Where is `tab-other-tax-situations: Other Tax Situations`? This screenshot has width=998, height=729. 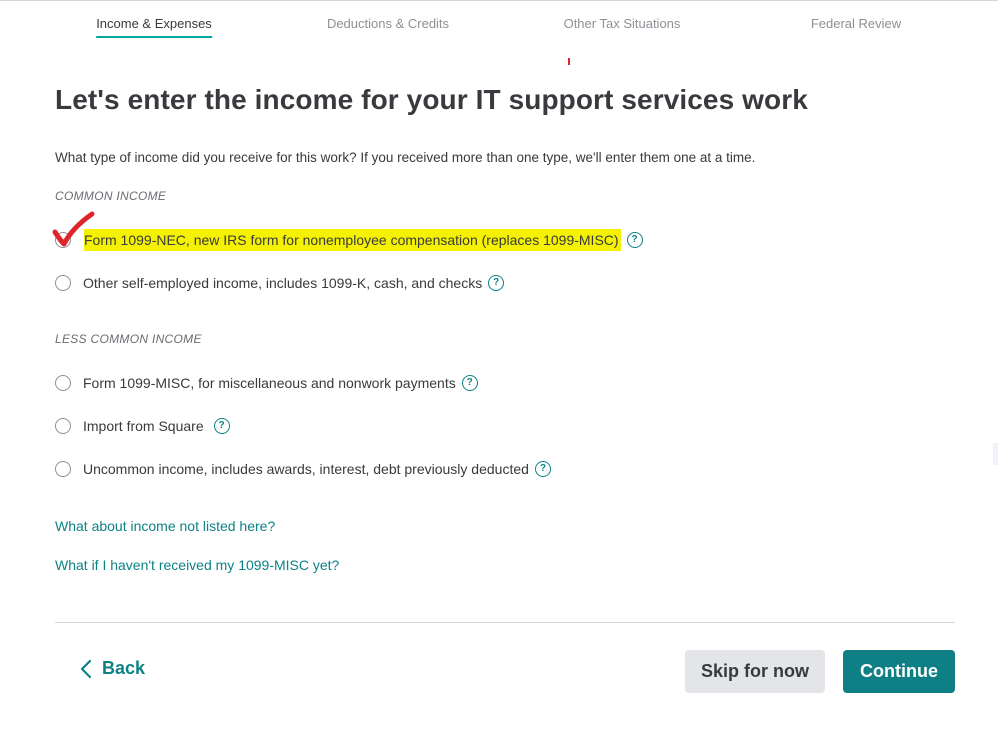 tab-other-tax-situations: Other Tax Situations is located at coordinates (622, 26).